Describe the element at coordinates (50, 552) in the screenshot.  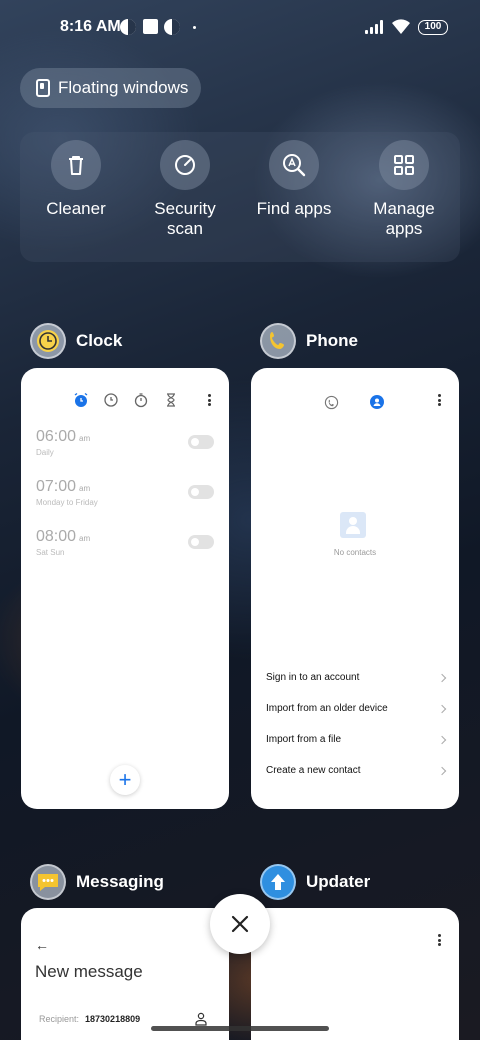
I see `alarm-repeat: Sat Sun` at that location.